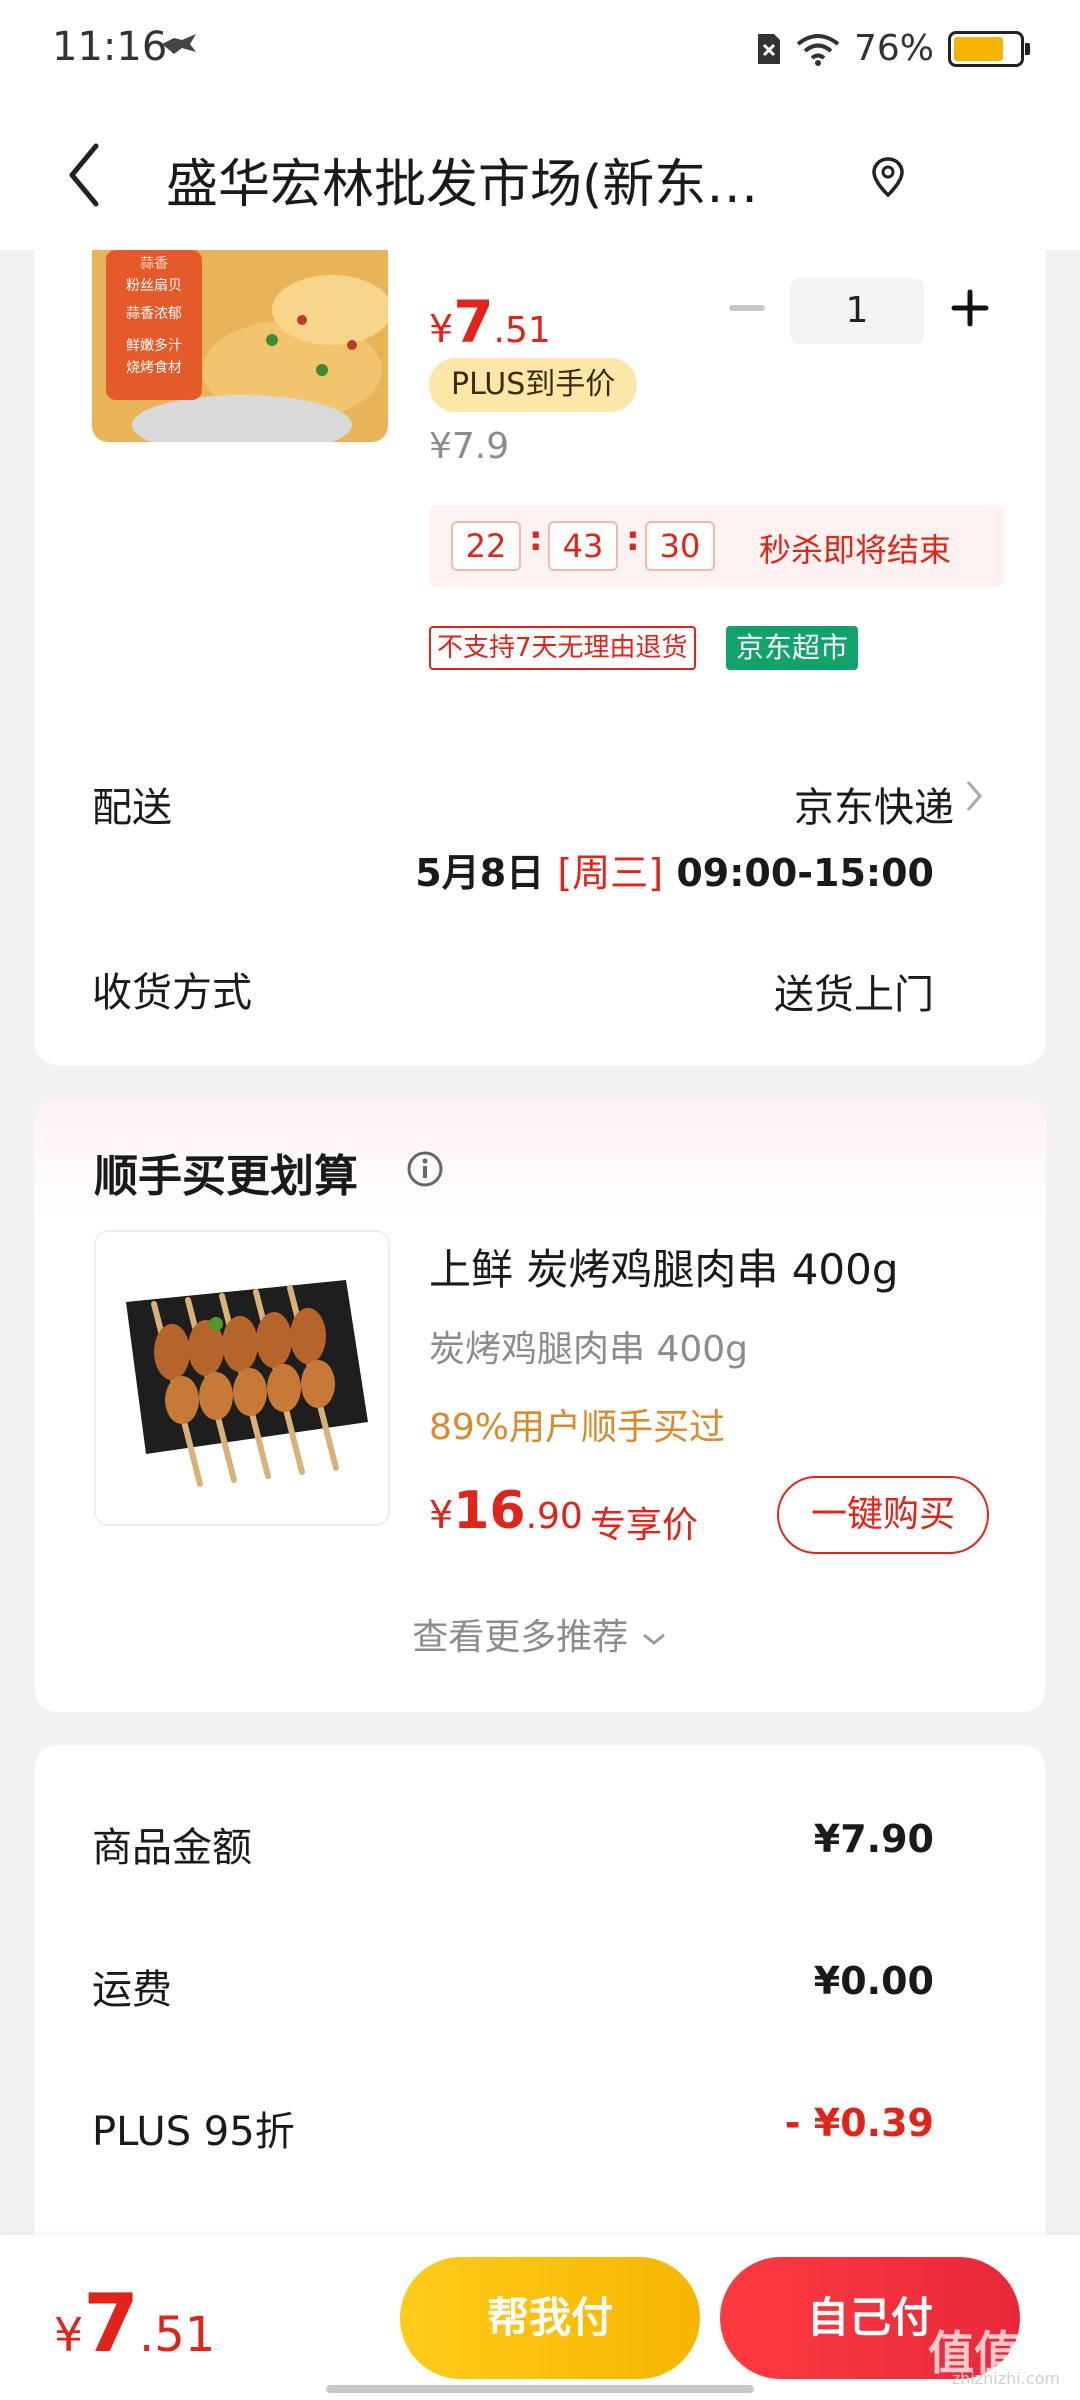 This screenshot has width=1080, height=2400. What do you see at coordinates (974, 796) in the screenshot?
I see `chevron-right-icon` at bounding box center [974, 796].